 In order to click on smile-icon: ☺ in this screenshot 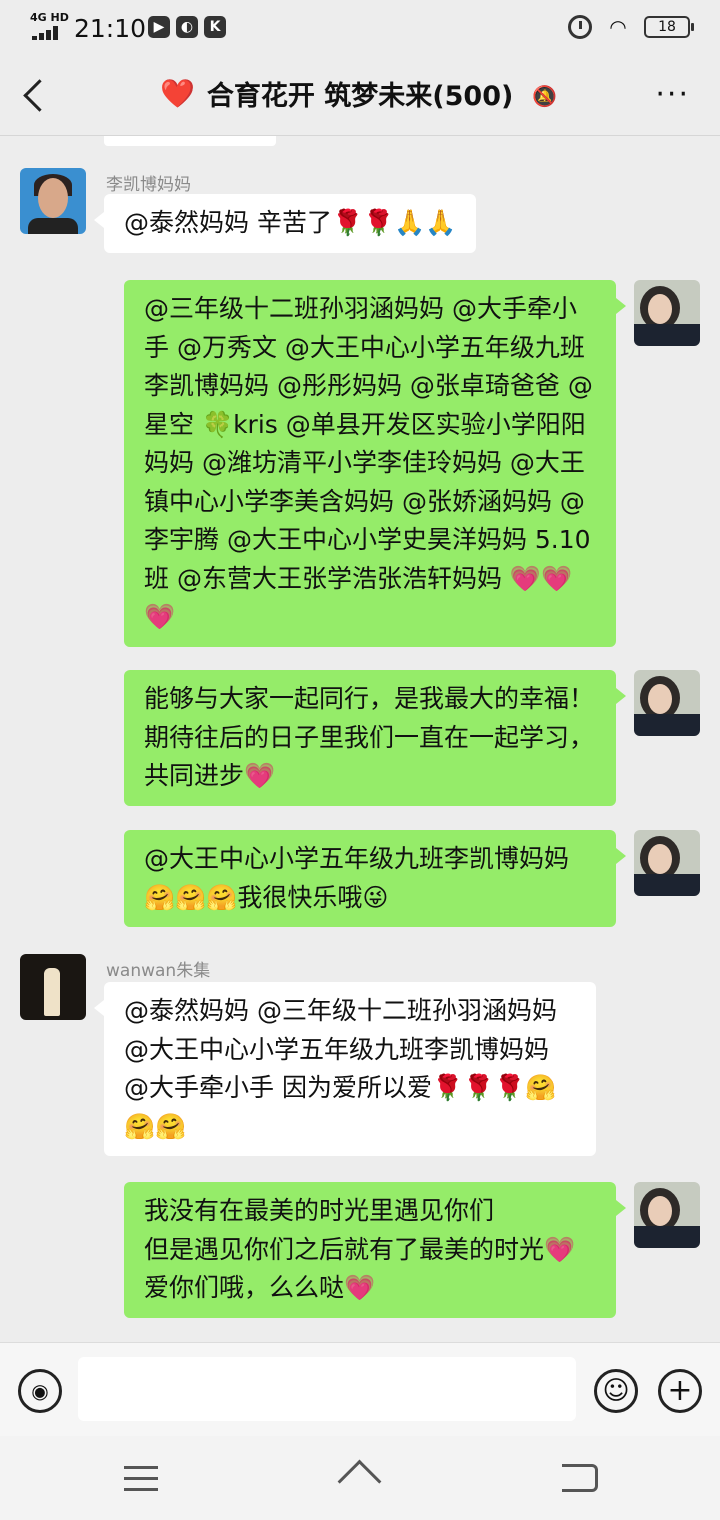, I will do `click(616, 1391)`.